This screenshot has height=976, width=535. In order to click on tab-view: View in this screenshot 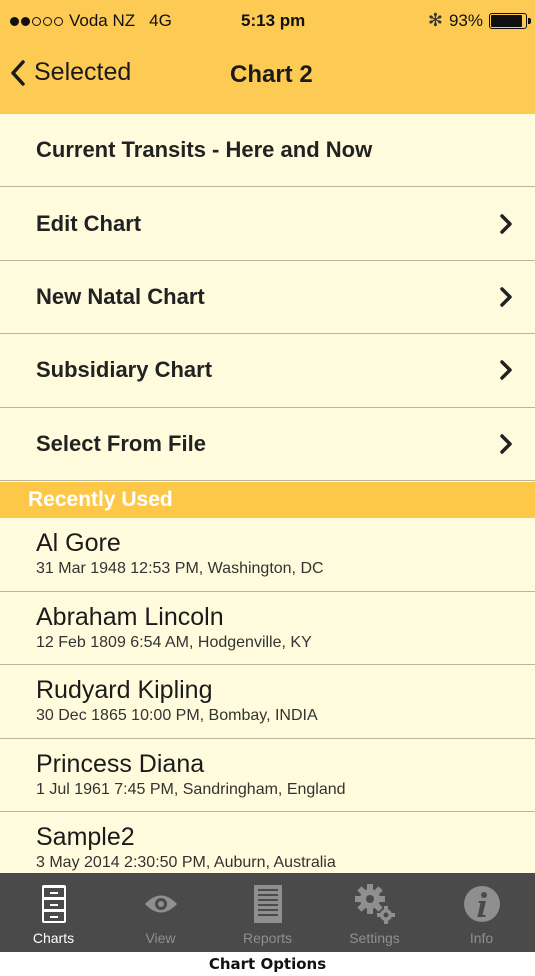, I will do `click(160, 912)`.